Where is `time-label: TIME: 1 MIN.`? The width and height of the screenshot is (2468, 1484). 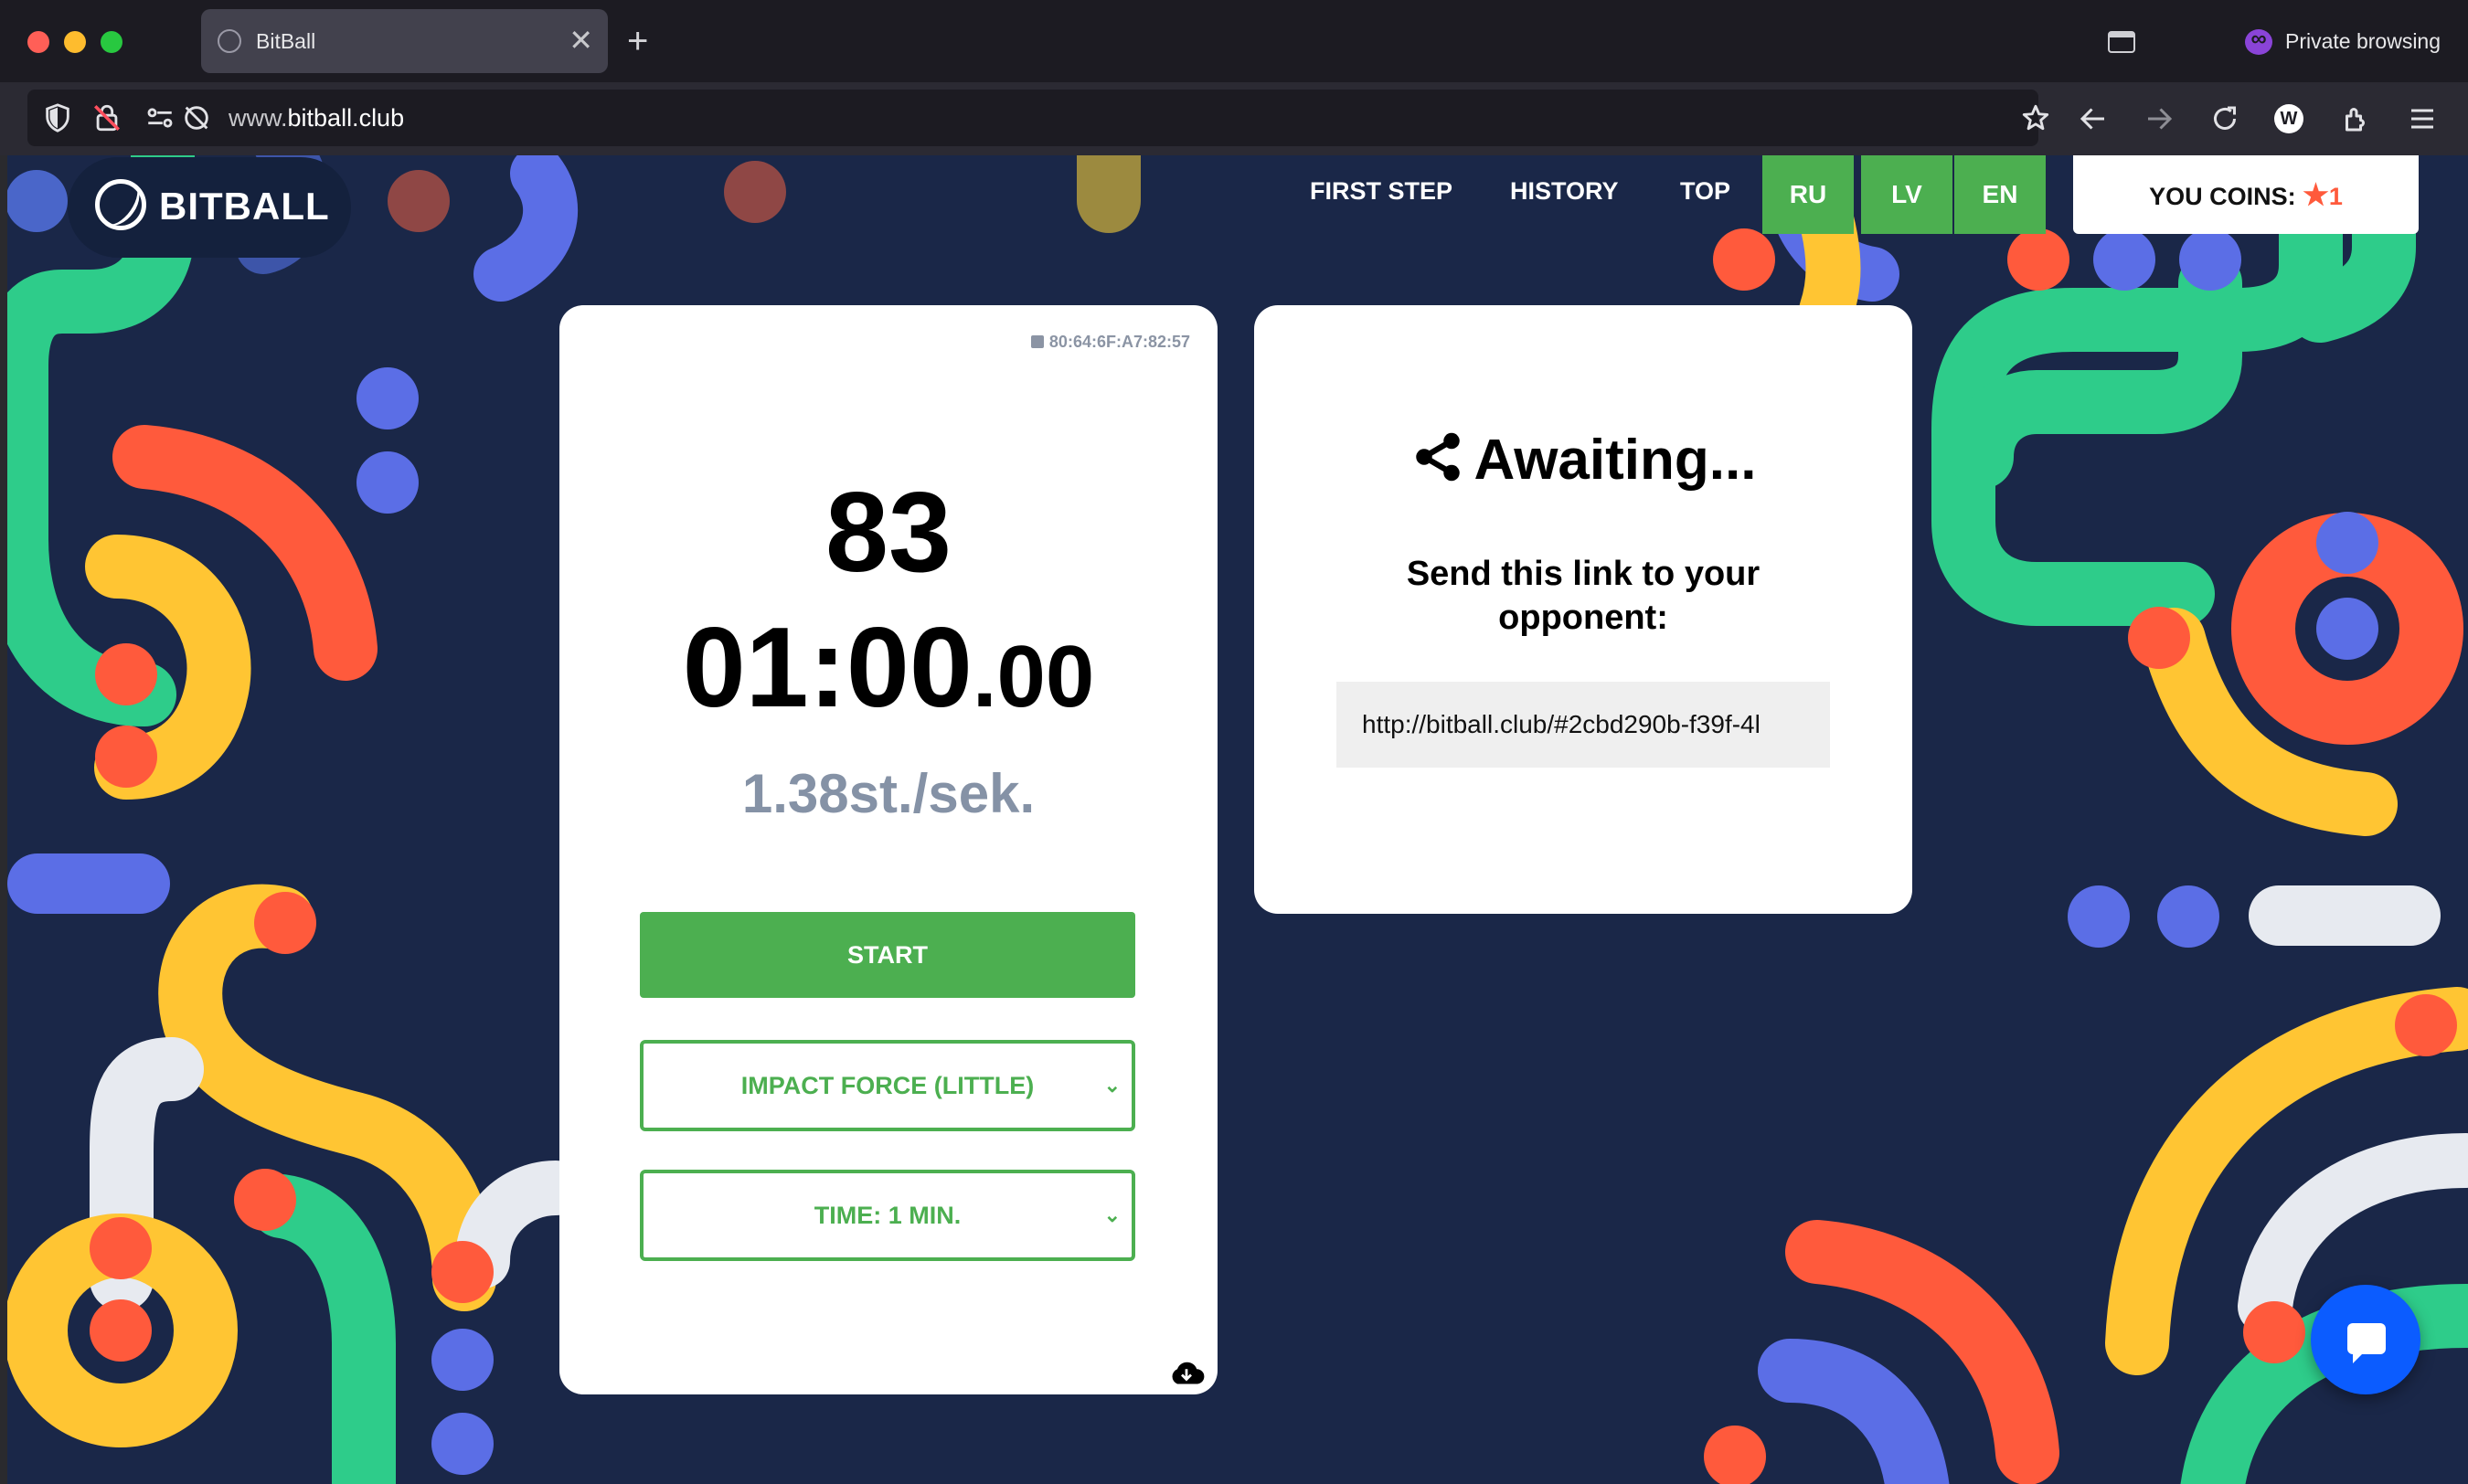 time-label: TIME: 1 MIN. is located at coordinates (888, 1215).